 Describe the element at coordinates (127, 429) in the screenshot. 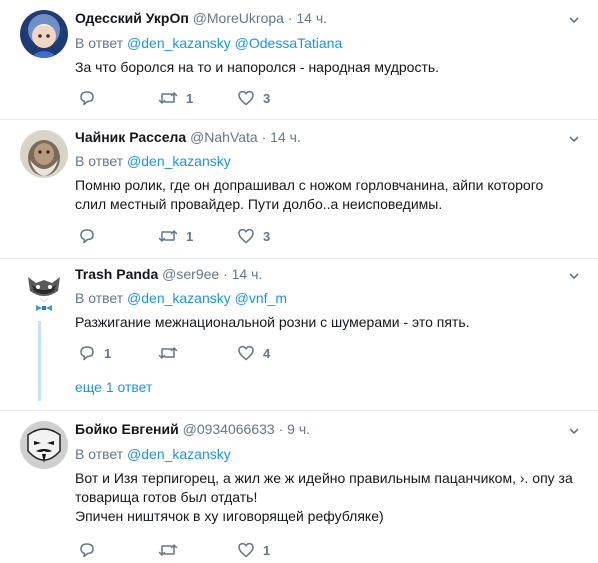

I see `display-name: Бойко Евгений` at that location.